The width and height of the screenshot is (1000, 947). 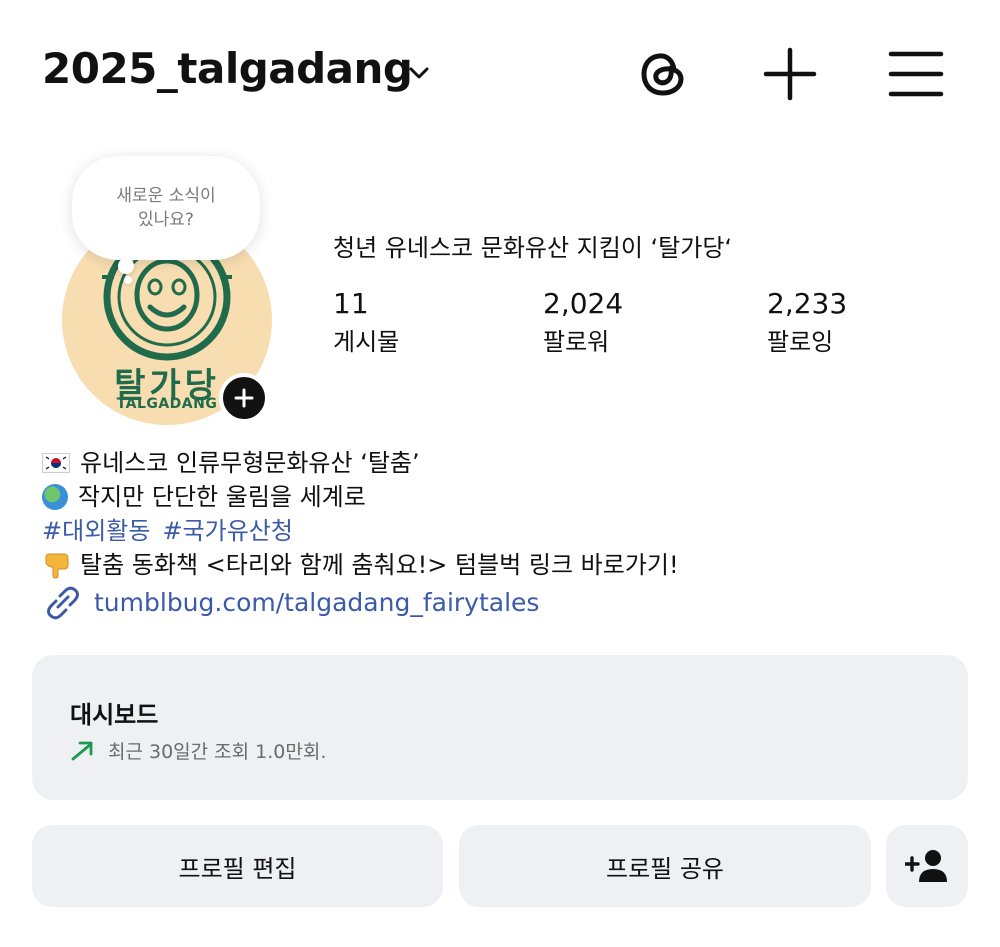 I want to click on bio-line: 작지만 단단한 울림을 세계로, so click(x=360, y=497).